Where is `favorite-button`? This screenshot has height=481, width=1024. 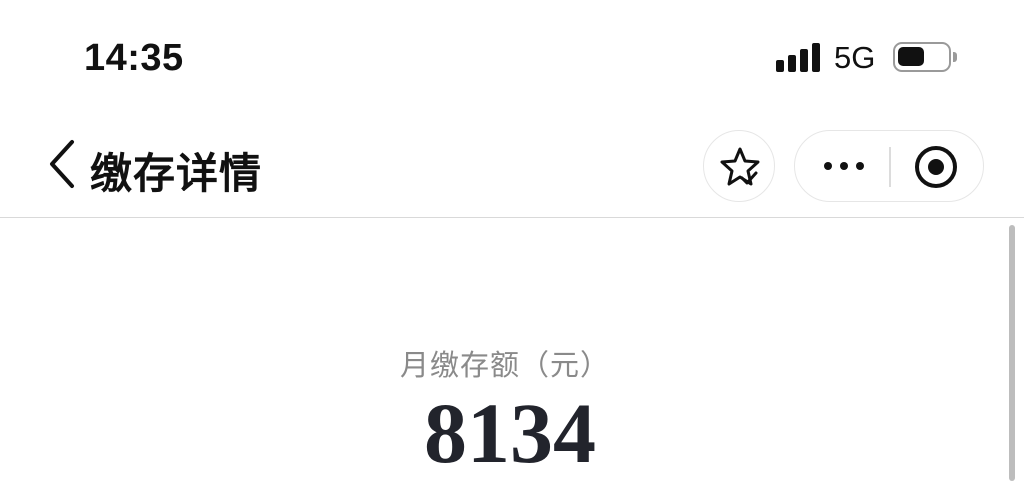
favorite-button is located at coordinates (739, 166).